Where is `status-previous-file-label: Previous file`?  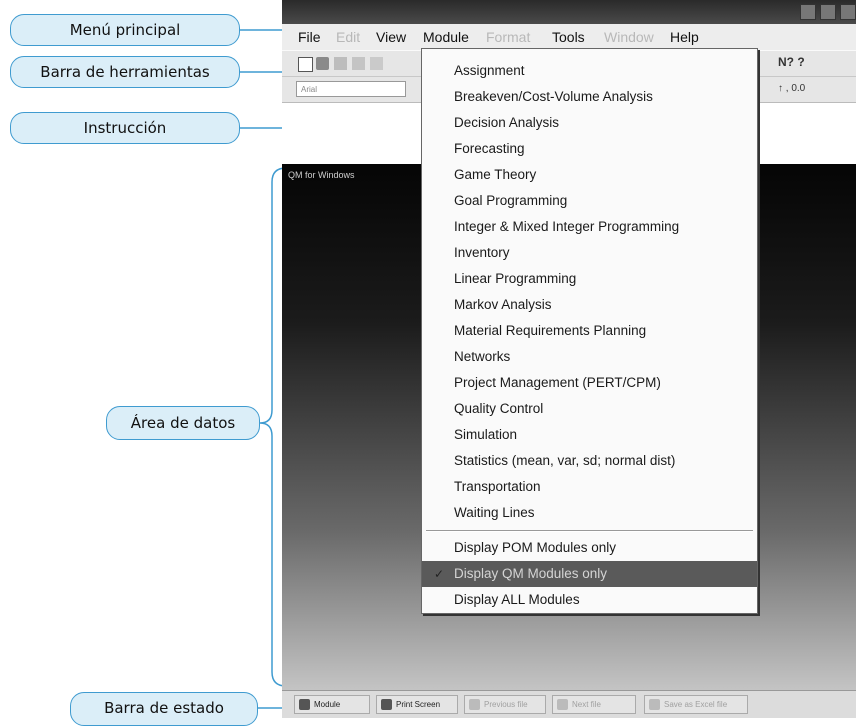 status-previous-file-label: Previous file is located at coordinates (506, 704).